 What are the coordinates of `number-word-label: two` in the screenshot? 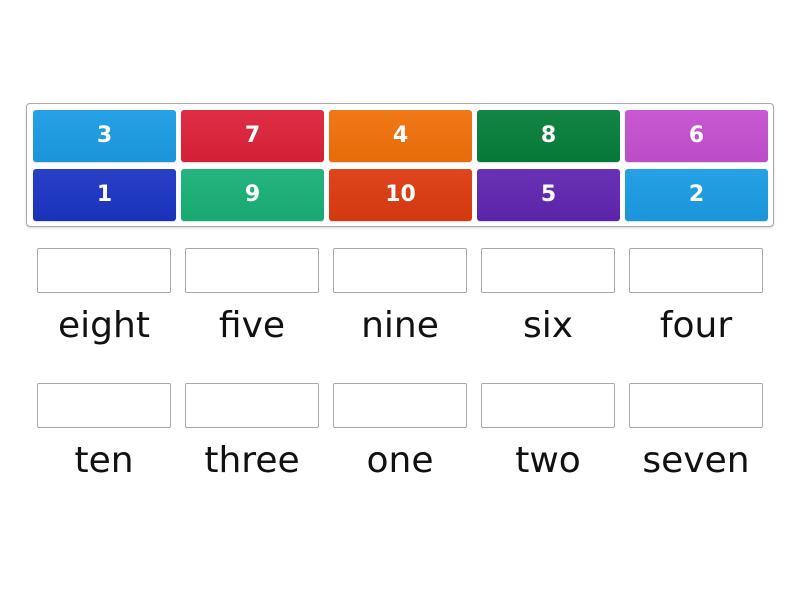 It's located at (548, 460).